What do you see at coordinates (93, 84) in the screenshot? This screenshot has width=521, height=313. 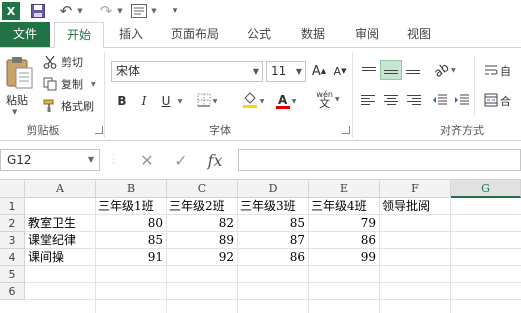 I see `copy-dropdown-icon: ▼` at bounding box center [93, 84].